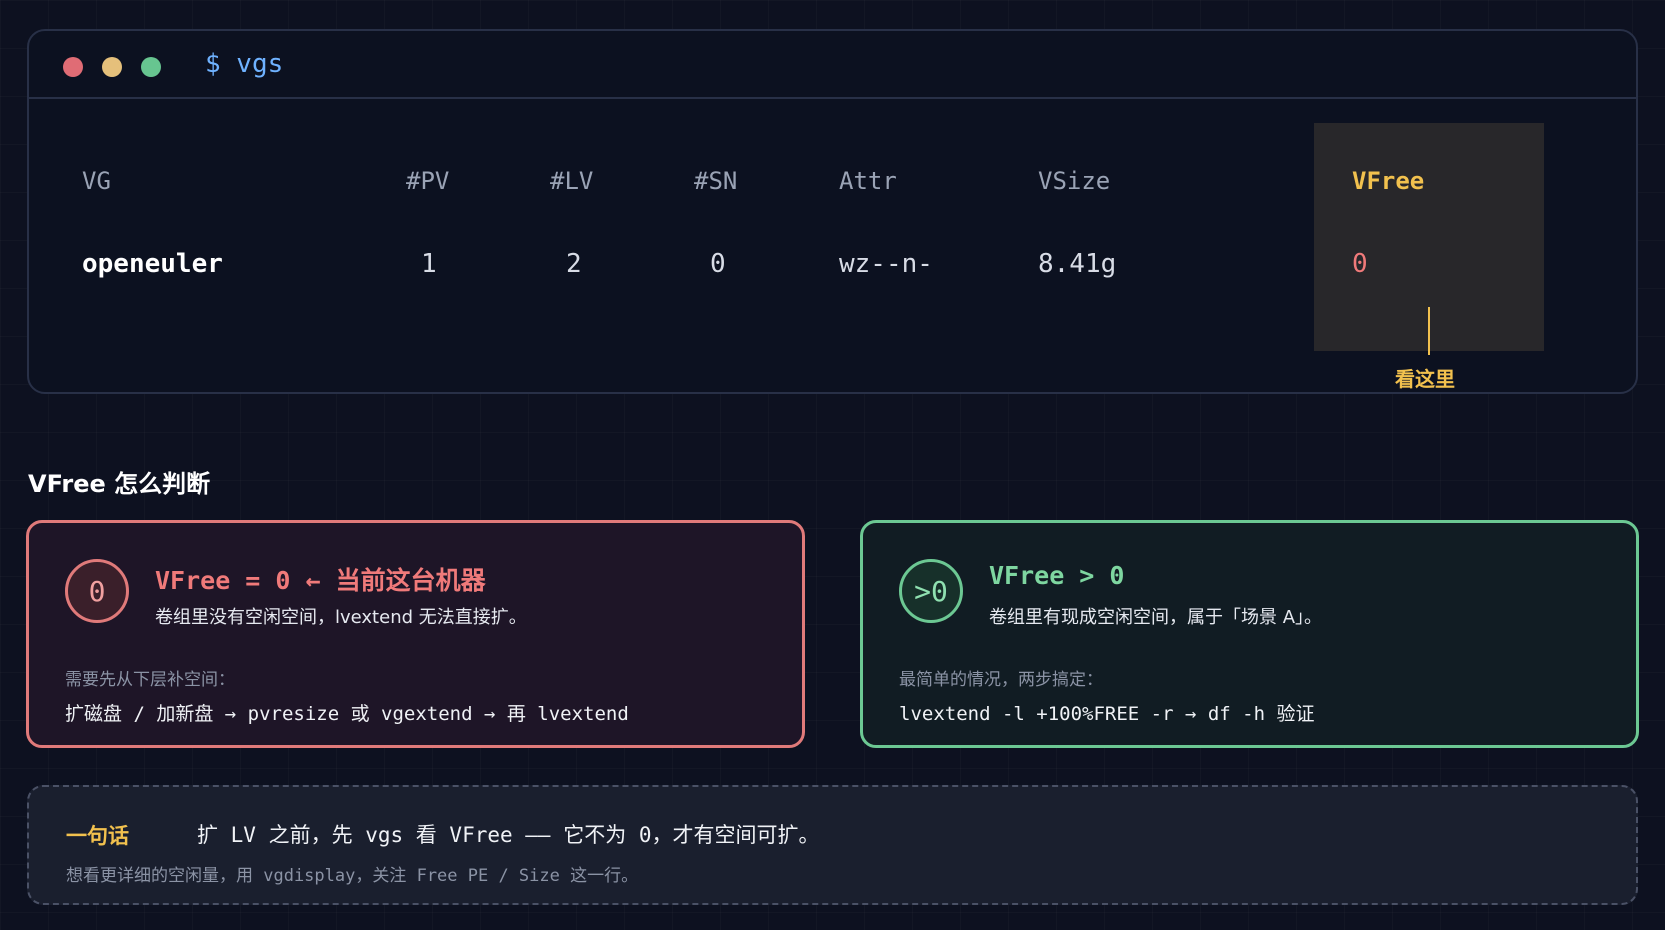  What do you see at coordinates (151, 67) in the screenshot?
I see `maximize-dot-icon` at bounding box center [151, 67].